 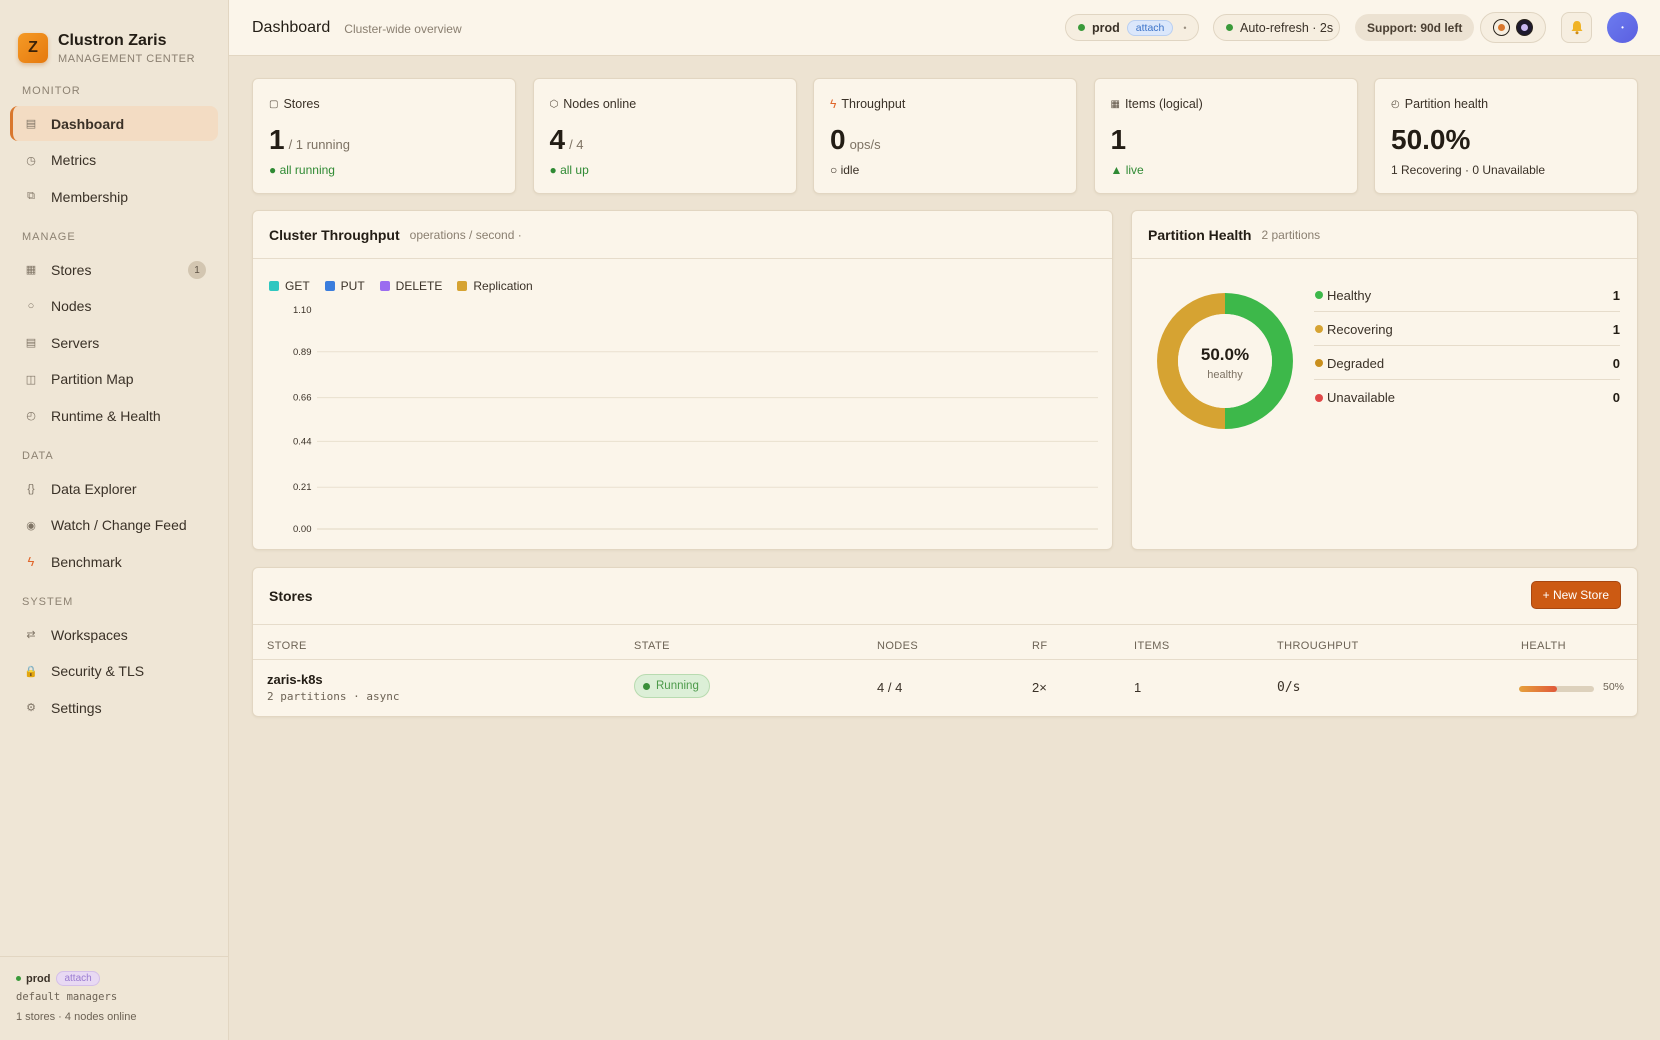 What do you see at coordinates (1225, 361) in the screenshot?
I see `partition-health-donut: 50.0% healthy` at bounding box center [1225, 361].